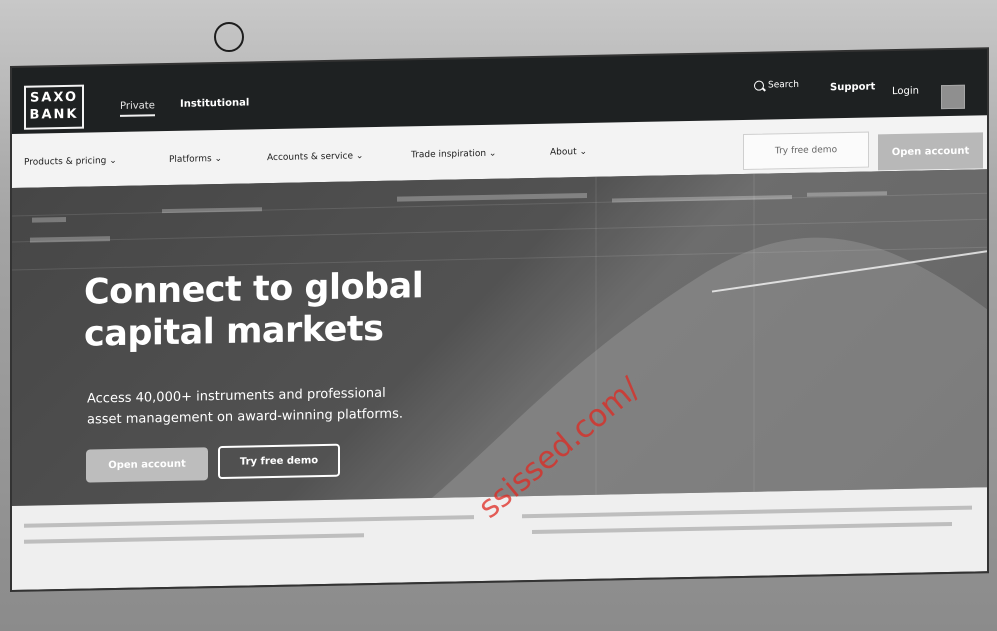 This screenshot has width=997, height=631. I want to click on hero-open-account-button: Open account, so click(147, 465).